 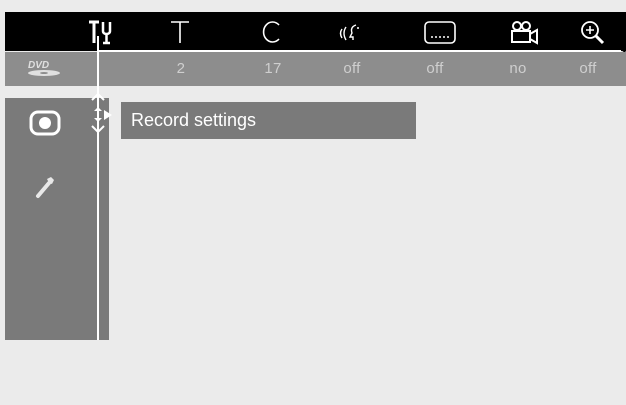 What do you see at coordinates (45, 123) in the screenshot?
I see `record-icon` at bounding box center [45, 123].